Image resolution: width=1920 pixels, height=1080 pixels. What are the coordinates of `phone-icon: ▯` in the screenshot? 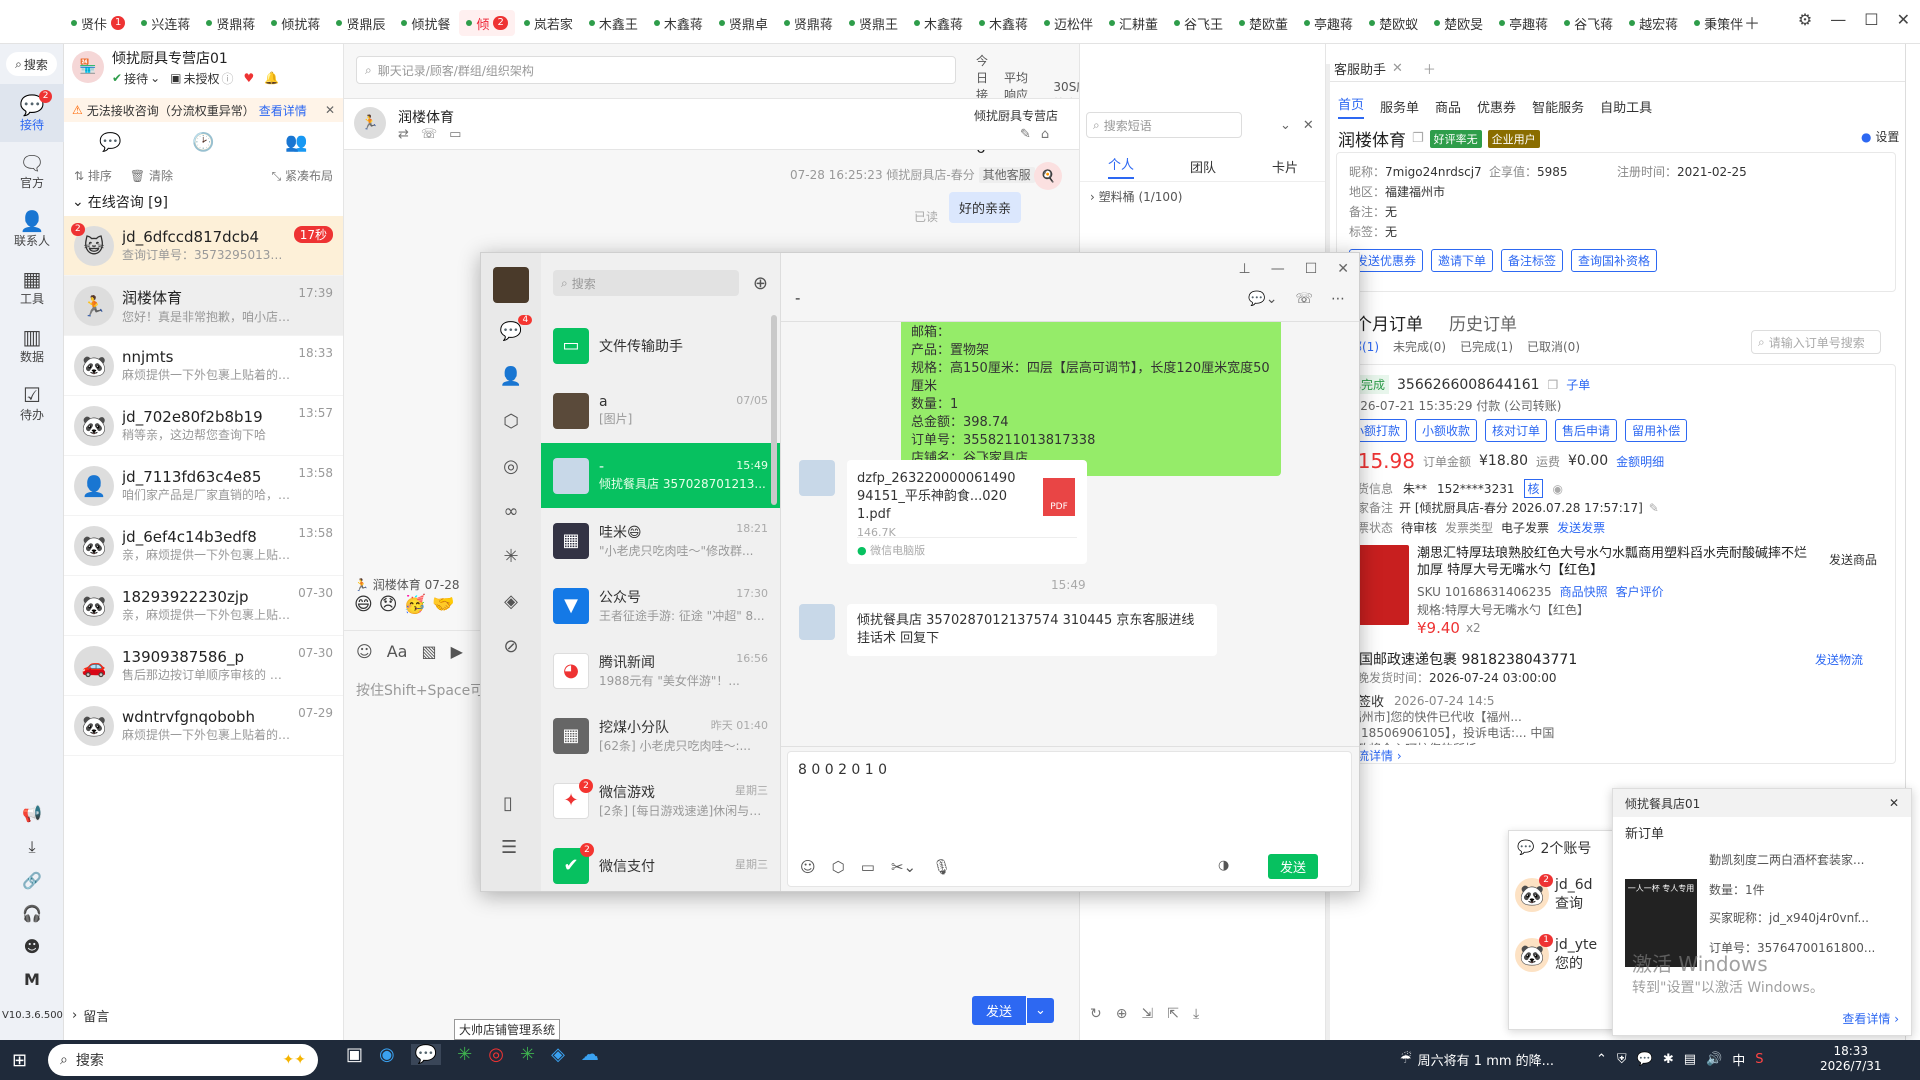 It's located at (508, 803).